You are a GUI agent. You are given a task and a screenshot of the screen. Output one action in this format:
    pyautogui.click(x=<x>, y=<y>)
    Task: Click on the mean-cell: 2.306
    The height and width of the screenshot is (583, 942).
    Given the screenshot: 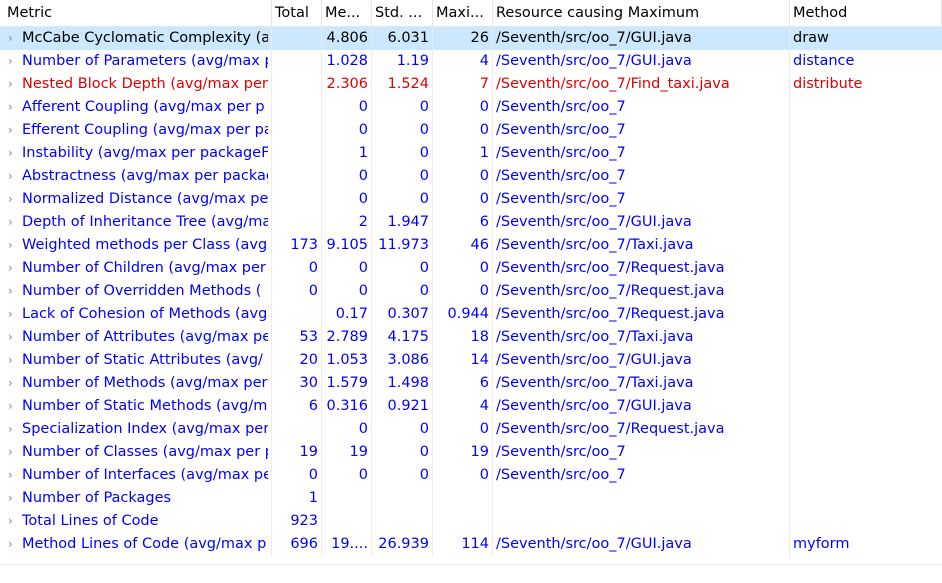 What is the action you would take?
    pyautogui.click(x=347, y=84)
    